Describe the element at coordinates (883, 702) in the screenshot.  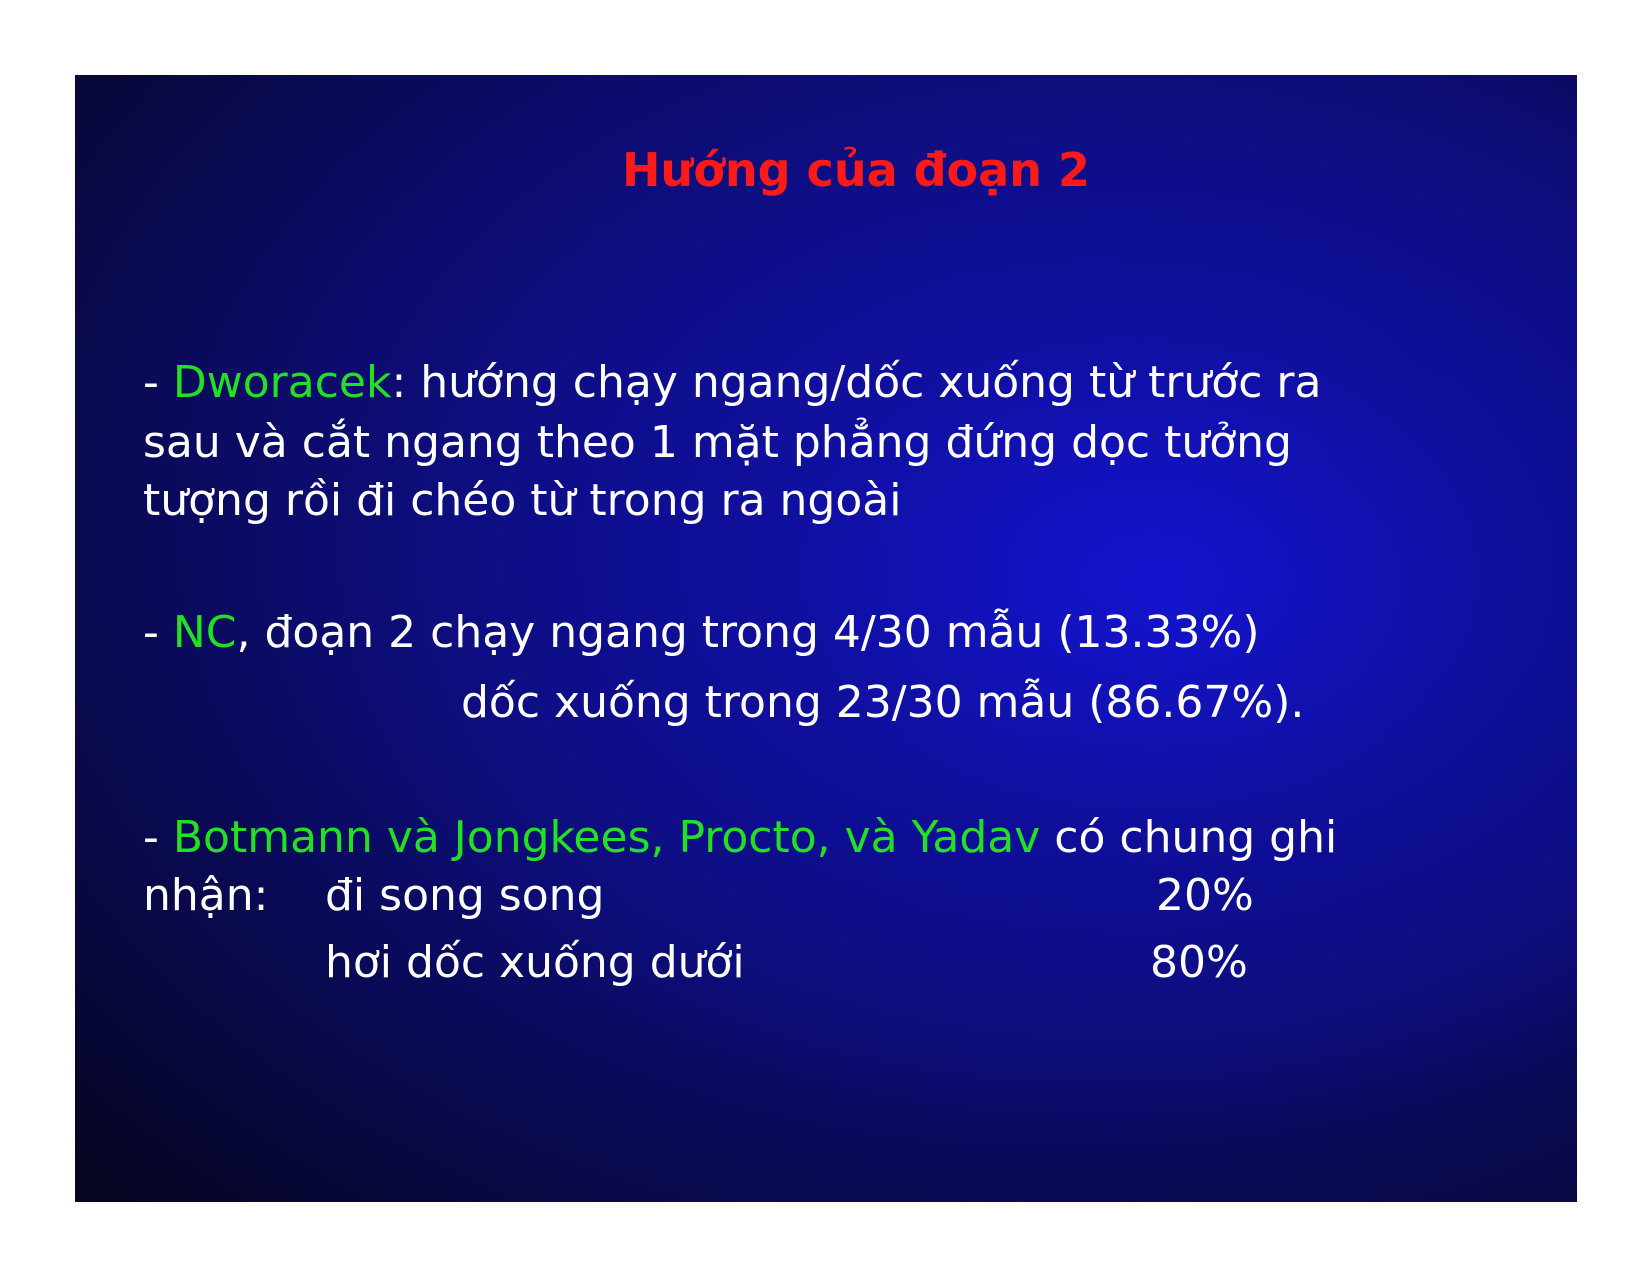
I see `nc-line-2: dốc xuống trong 23/30 mẫu (86.67%).` at that location.